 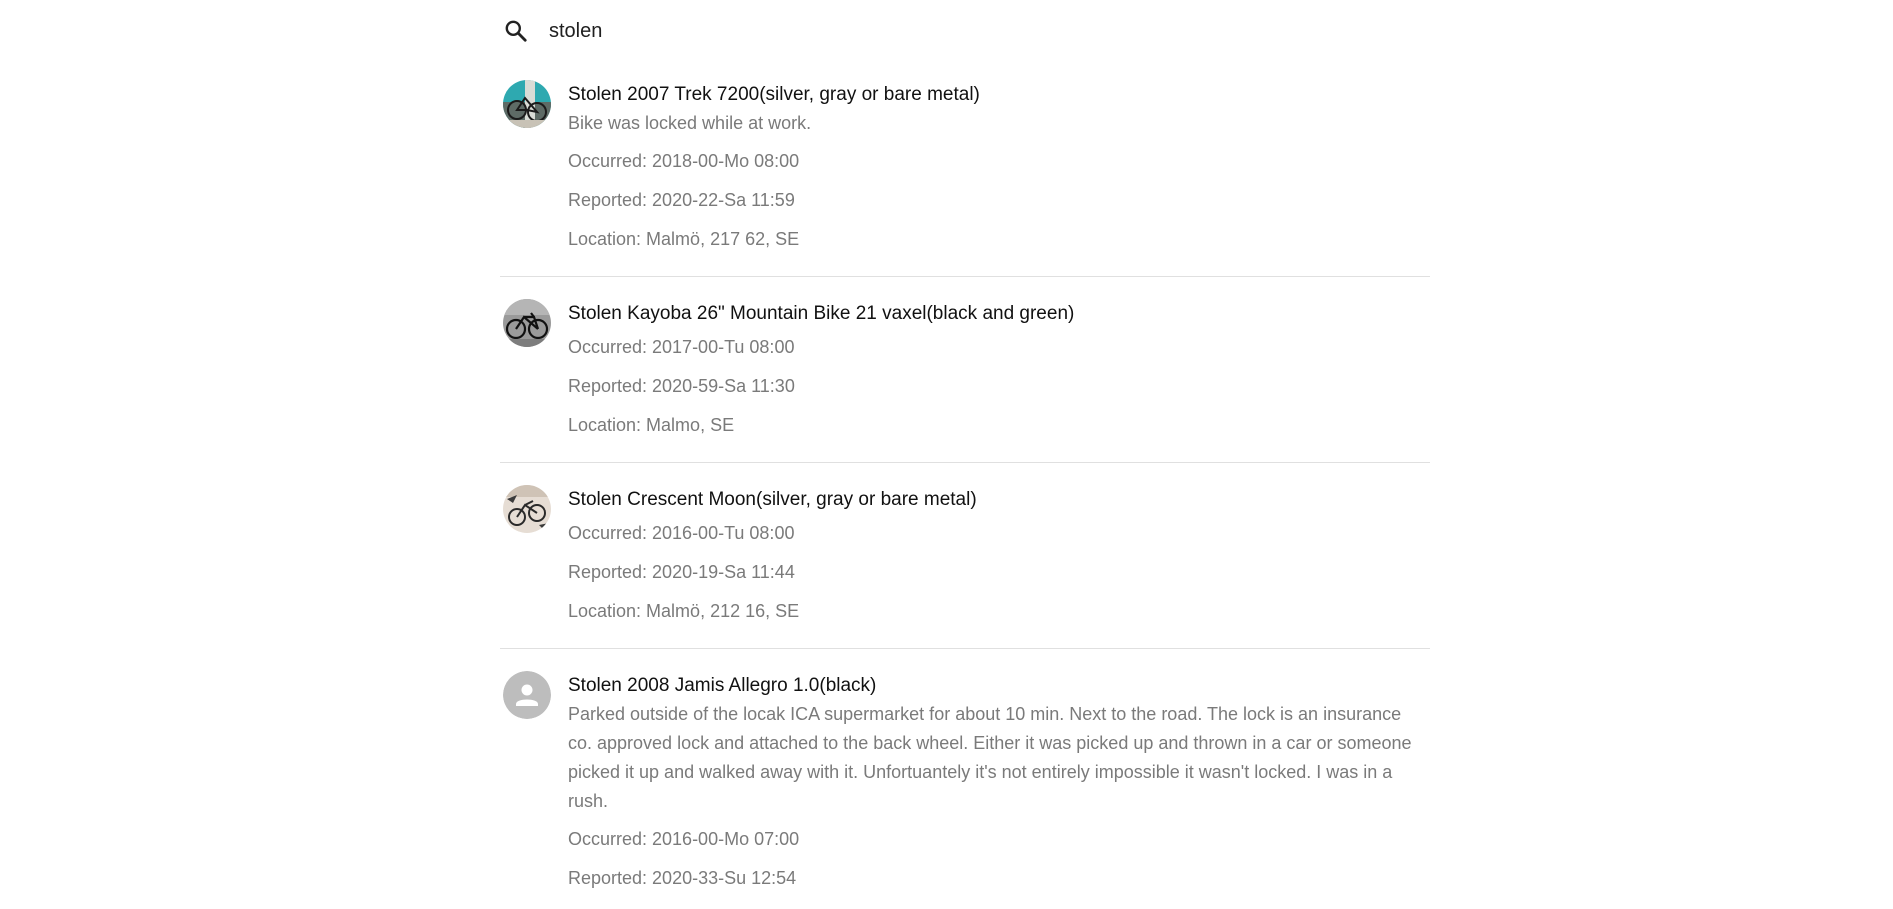 I want to click on report-occurred: Occurred: 2017-00-Tu 08:00, so click(x=681, y=347).